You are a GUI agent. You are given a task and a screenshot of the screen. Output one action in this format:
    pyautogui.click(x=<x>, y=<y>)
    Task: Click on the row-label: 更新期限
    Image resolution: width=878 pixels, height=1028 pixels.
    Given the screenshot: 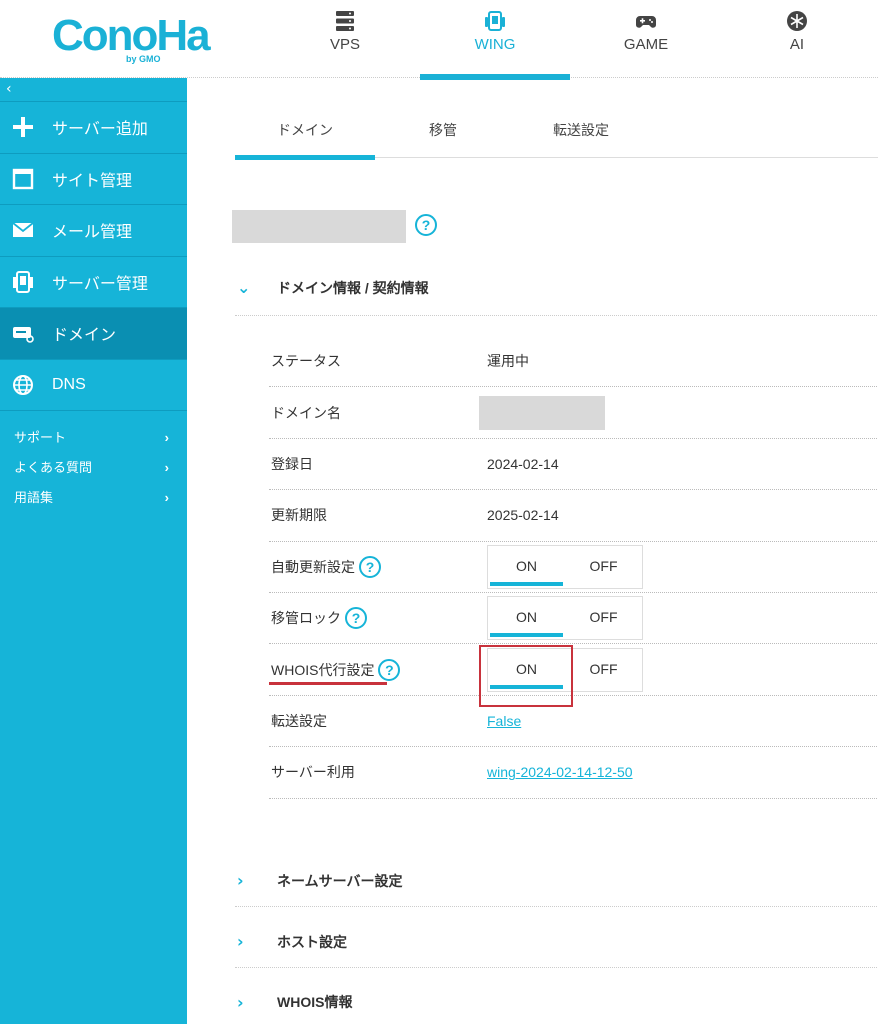 What is the action you would take?
    pyautogui.click(x=299, y=515)
    